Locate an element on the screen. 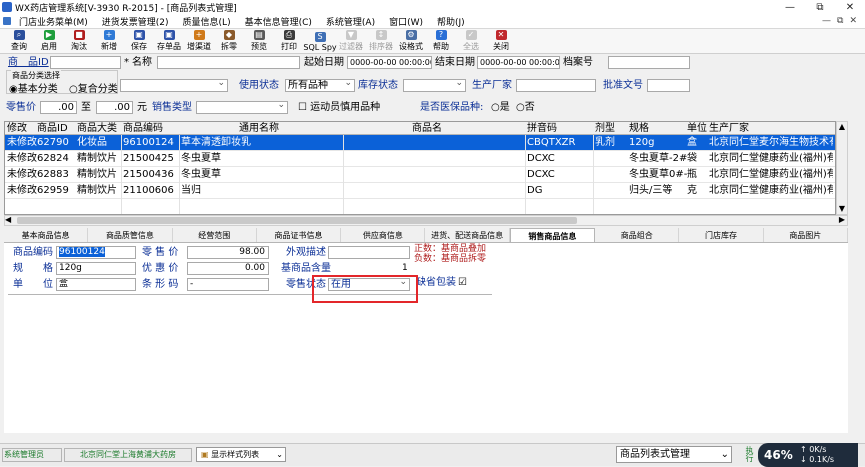 This screenshot has width=865, height=467. scroll-down-icon: ▼ is located at coordinates (842, 209).